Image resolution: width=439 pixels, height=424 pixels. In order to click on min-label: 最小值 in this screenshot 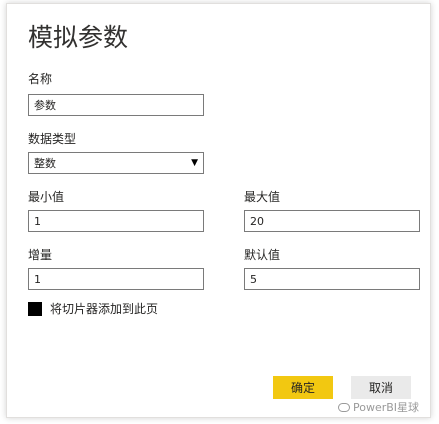, I will do `click(46, 197)`.